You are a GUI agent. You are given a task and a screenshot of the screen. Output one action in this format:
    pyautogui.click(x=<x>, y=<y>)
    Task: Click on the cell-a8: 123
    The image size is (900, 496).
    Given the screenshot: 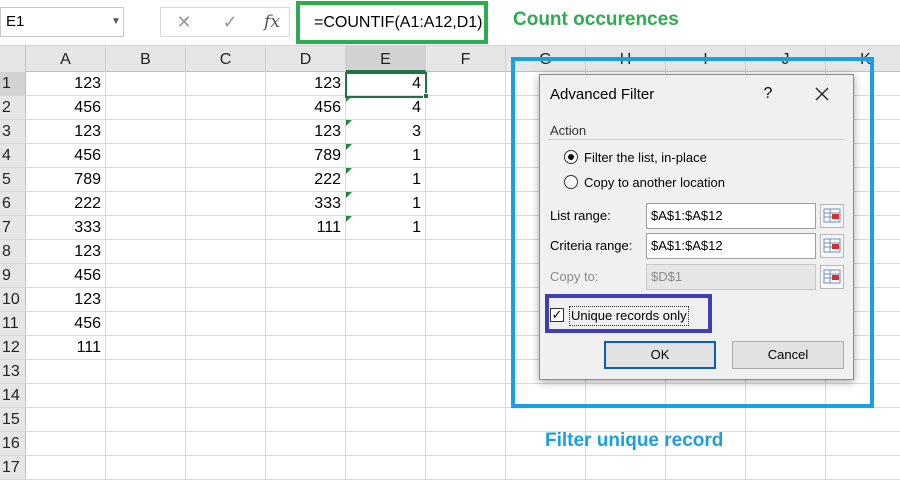 What is the action you would take?
    pyautogui.click(x=66, y=252)
    